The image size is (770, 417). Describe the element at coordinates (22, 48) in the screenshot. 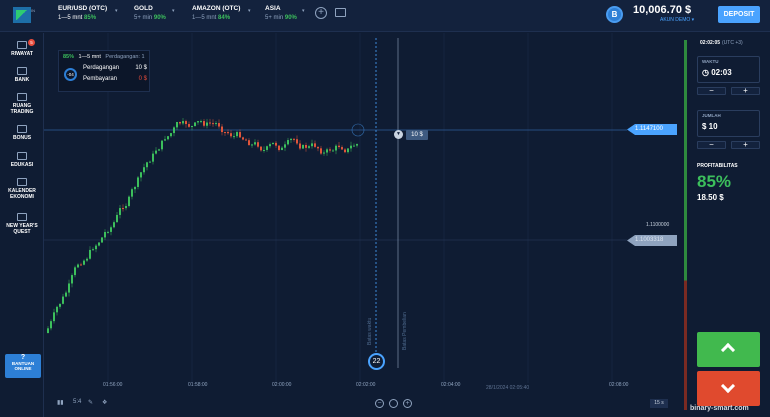

I see `sidebar-item-riwayat: 5 RIWAYAT` at that location.